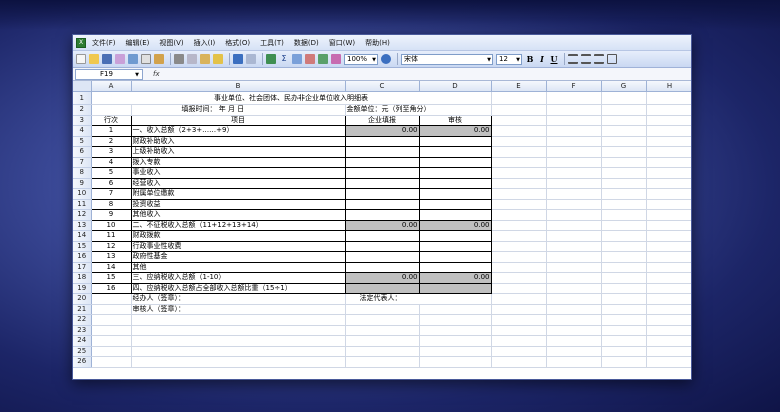 This screenshot has height=412, width=780. Describe the element at coordinates (82, 162) in the screenshot. I see `row-header: 7` at that location.